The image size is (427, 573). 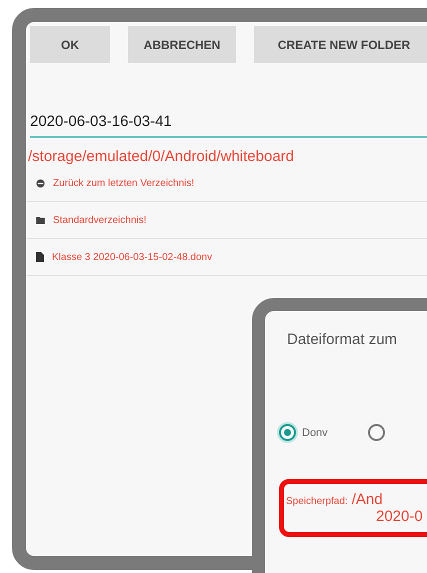 What do you see at coordinates (317, 501) in the screenshot?
I see `save-path-label: Speicherpfad:` at bounding box center [317, 501].